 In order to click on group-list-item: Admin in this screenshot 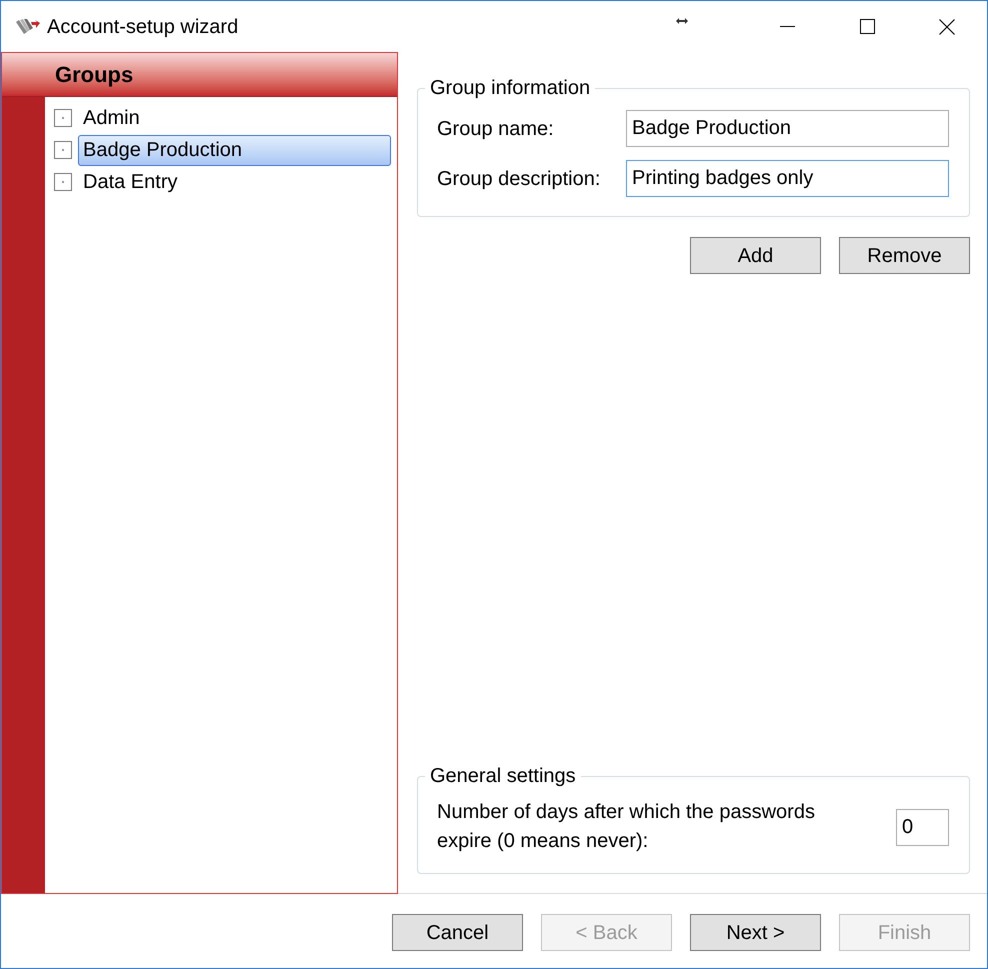, I will do `click(234, 118)`.